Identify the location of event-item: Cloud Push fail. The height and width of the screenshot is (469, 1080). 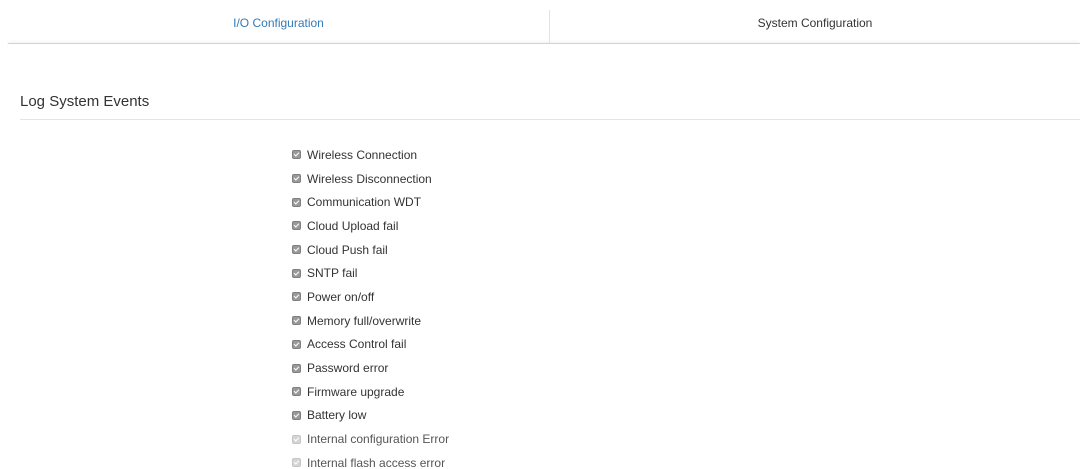
(370, 250).